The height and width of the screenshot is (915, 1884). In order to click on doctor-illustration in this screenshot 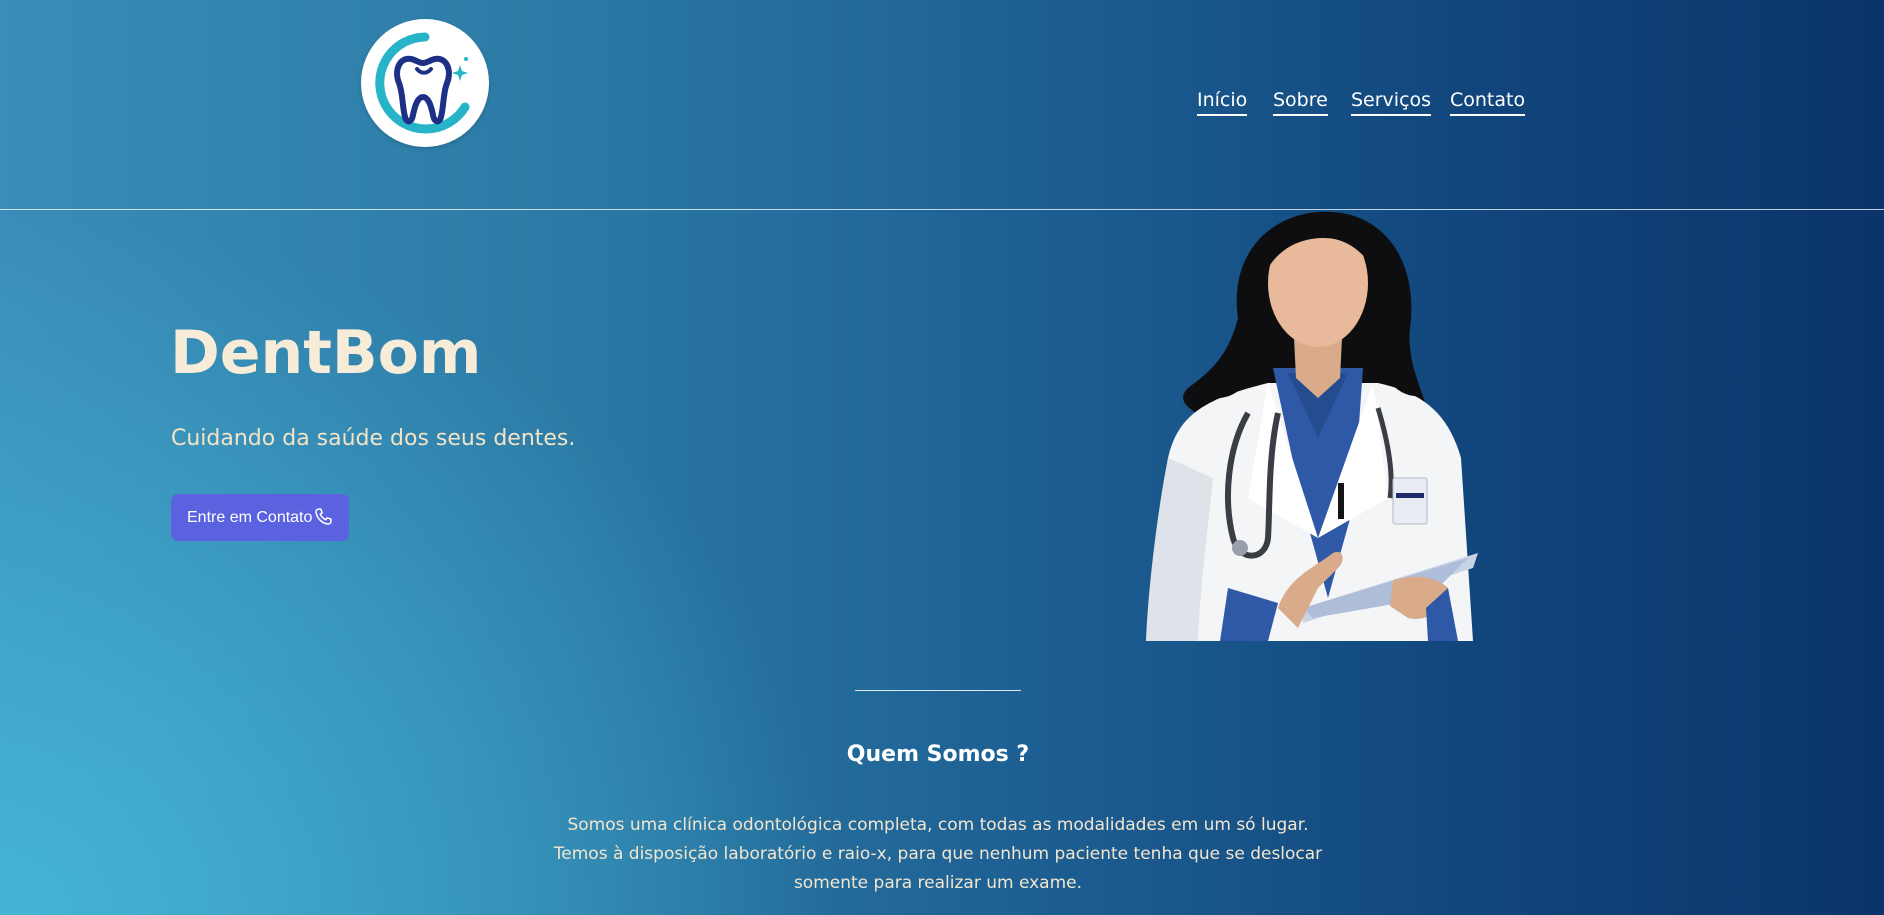, I will do `click(1312, 426)`.